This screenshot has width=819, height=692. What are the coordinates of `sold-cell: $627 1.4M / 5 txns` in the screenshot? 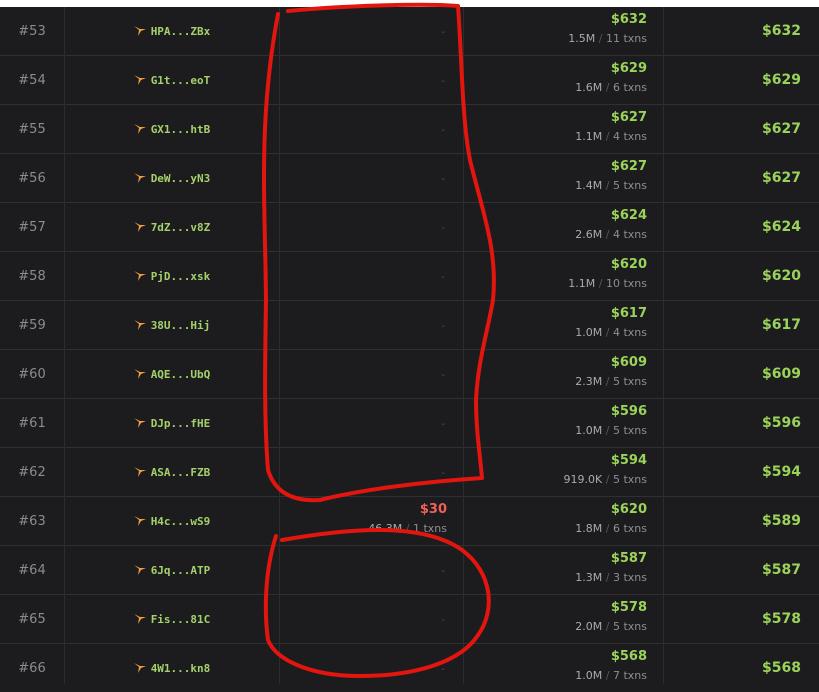 It's located at (563, 178).